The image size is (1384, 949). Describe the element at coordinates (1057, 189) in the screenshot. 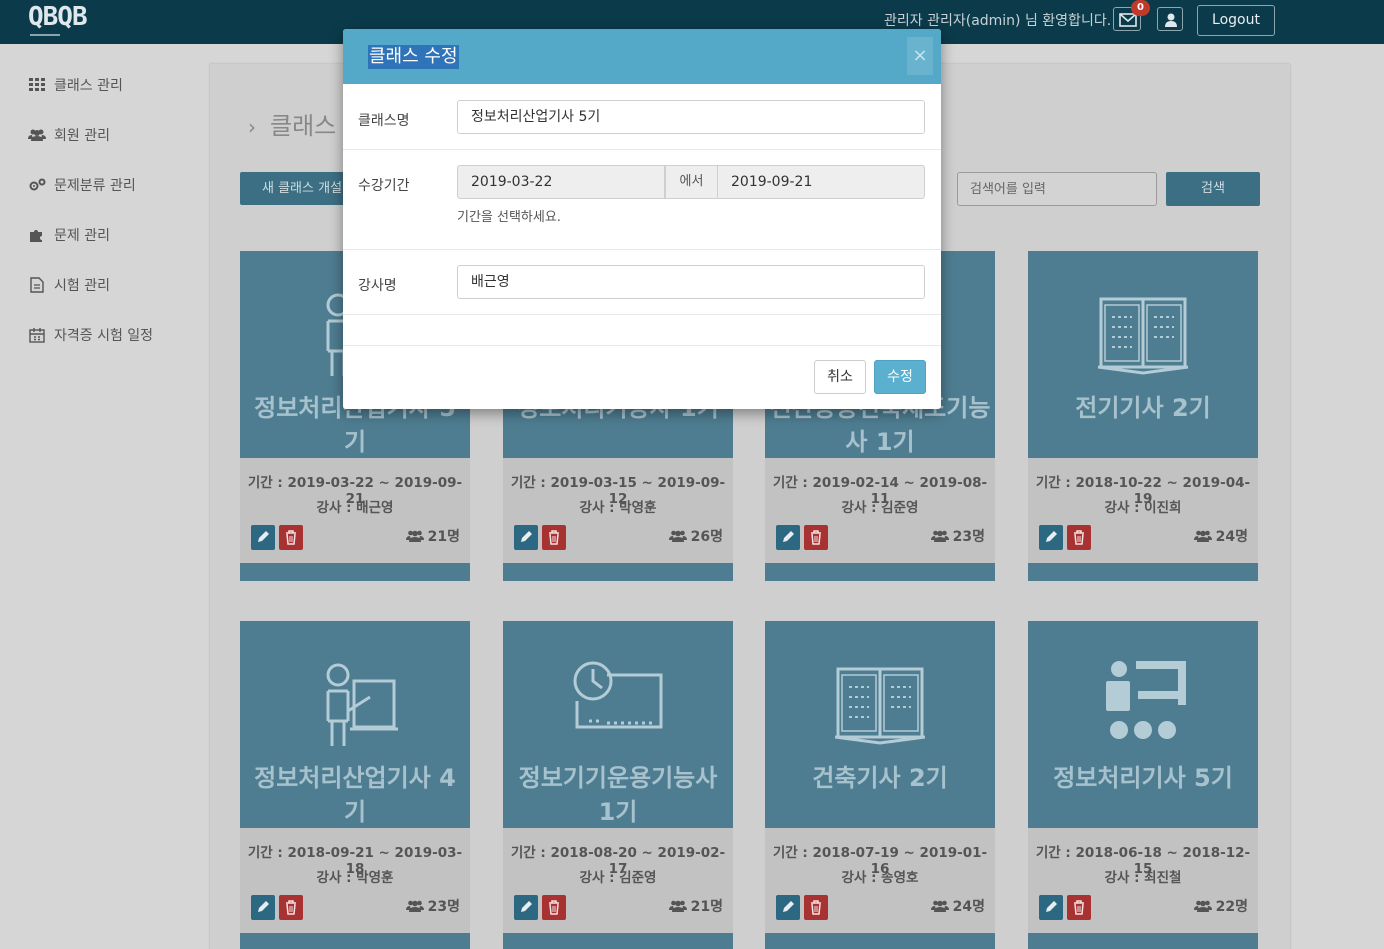

I see `search-input` at that location.